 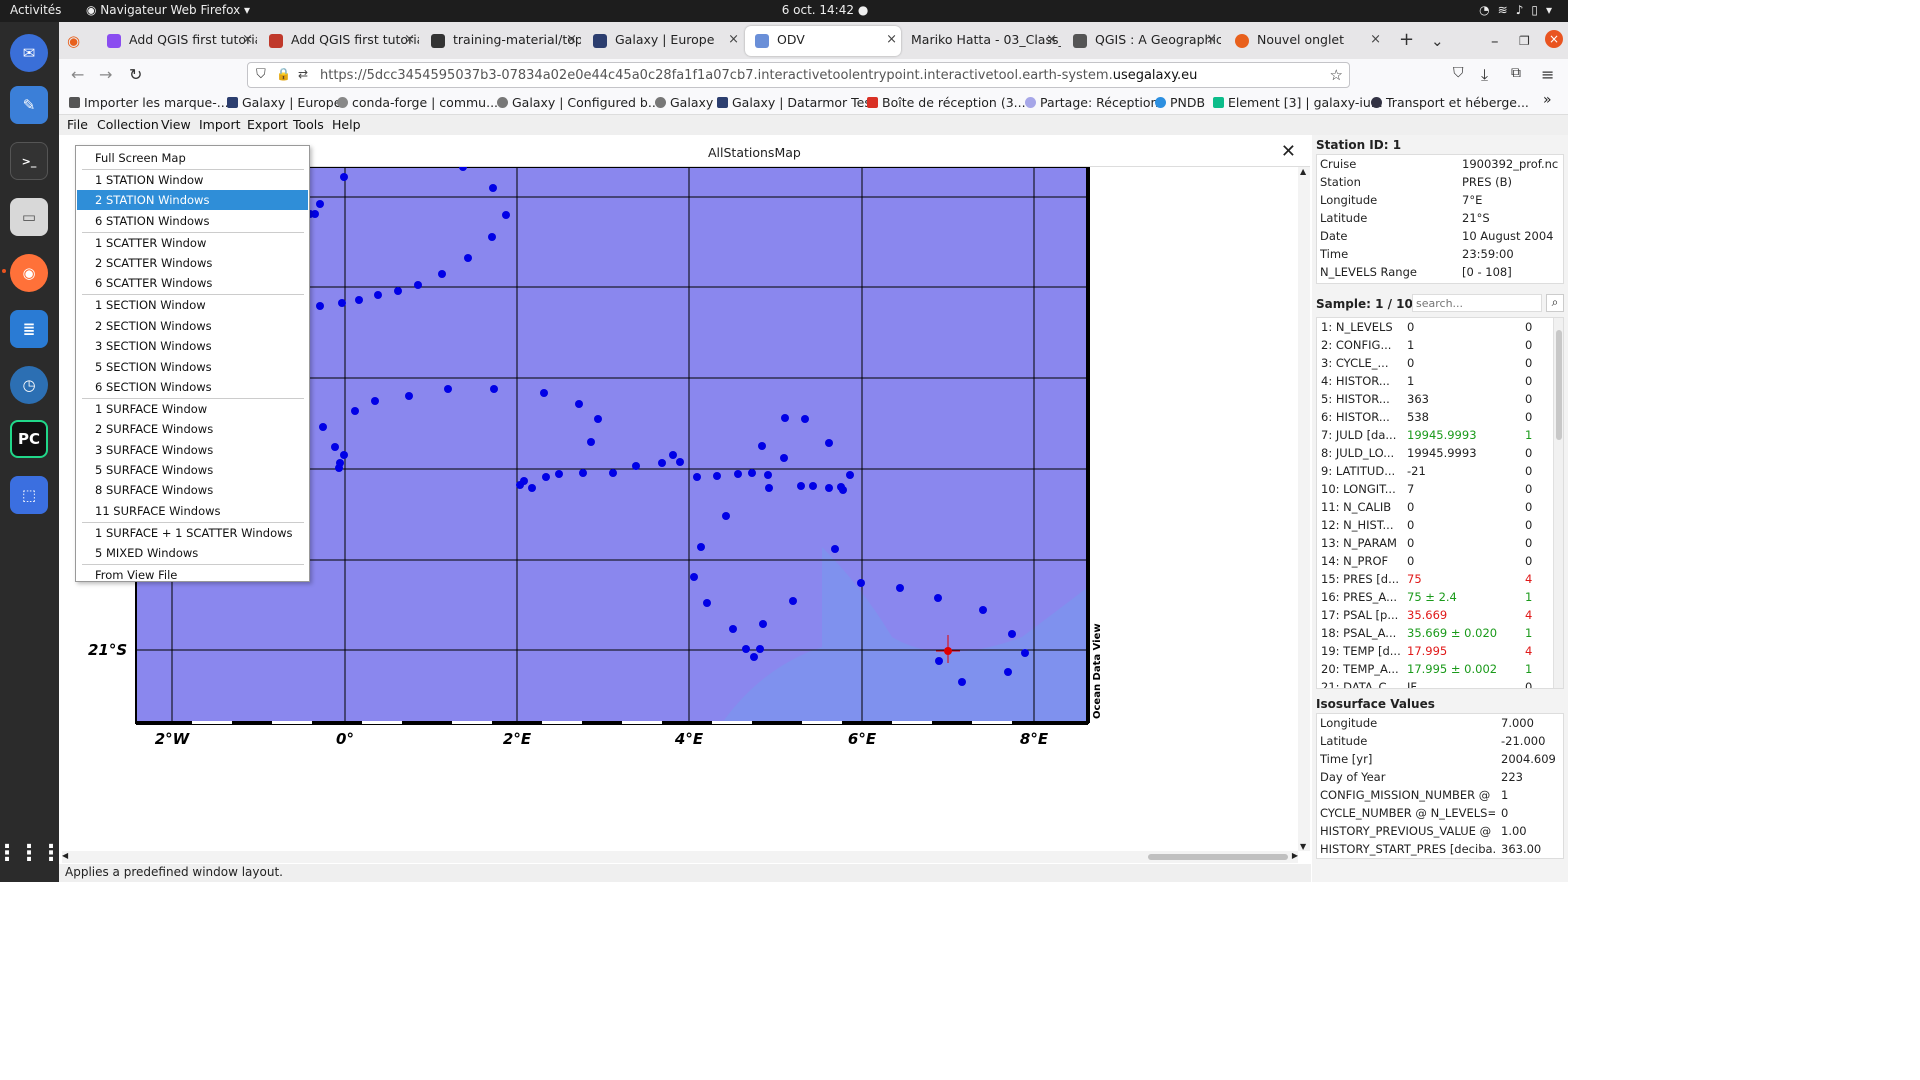 I want to click on minimize-icon: –, so click(x=1495, y=41).